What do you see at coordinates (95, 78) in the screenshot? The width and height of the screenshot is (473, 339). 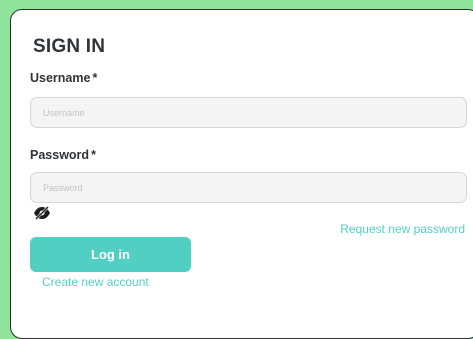 I see `username-required-mark: *` at bounding box center [95, 78].